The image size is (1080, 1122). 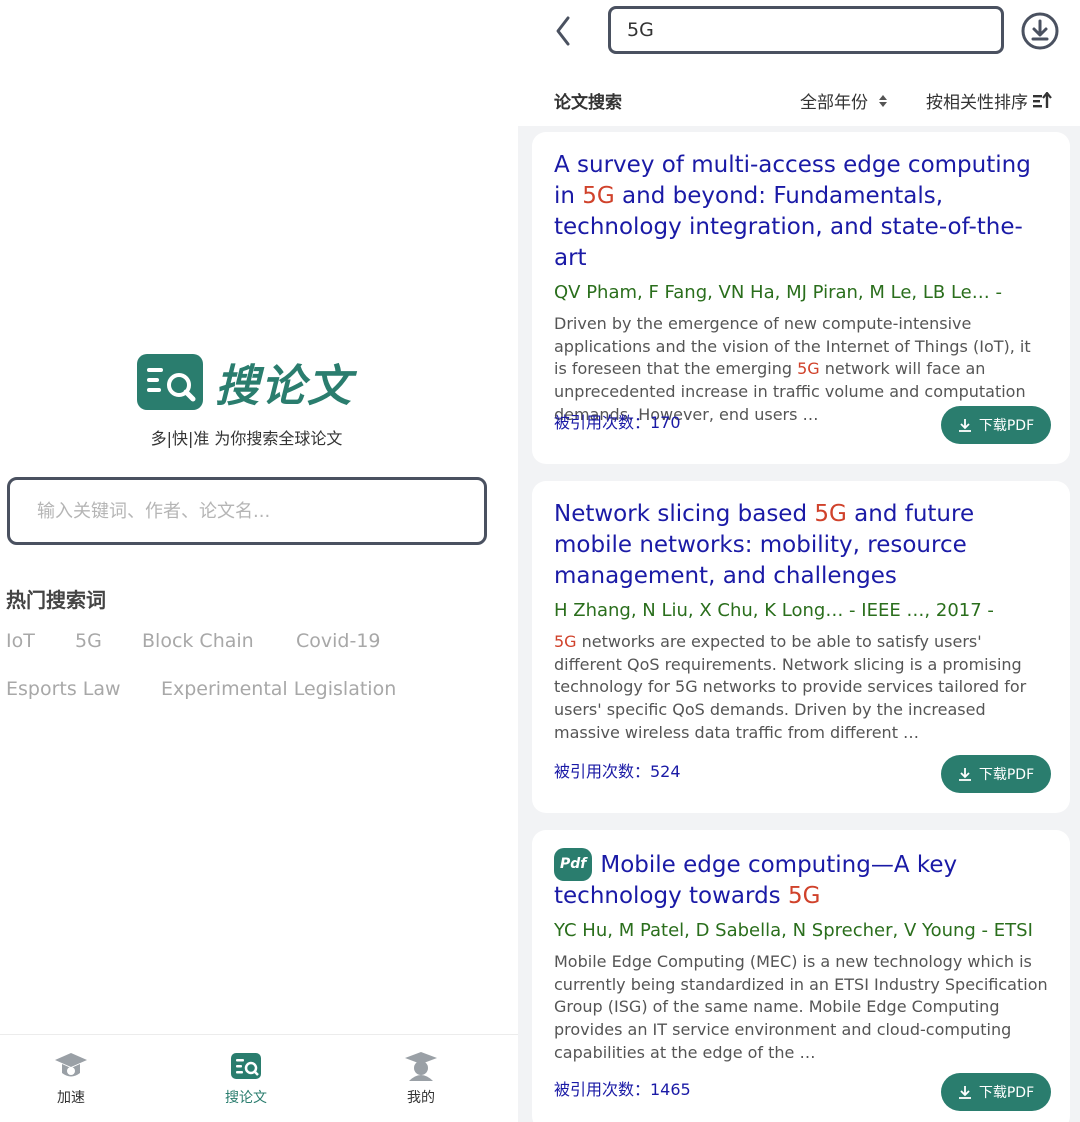 I want to click on hot-tag: Covid-19, so click(x=338, y=641).